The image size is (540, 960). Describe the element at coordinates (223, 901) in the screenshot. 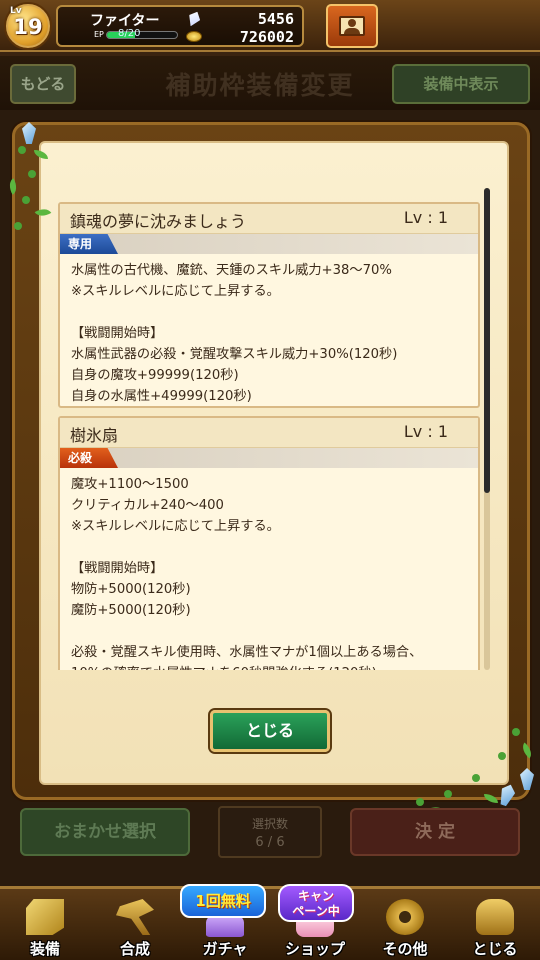

I see `free-gacha-badge: 1回無料` at that location.